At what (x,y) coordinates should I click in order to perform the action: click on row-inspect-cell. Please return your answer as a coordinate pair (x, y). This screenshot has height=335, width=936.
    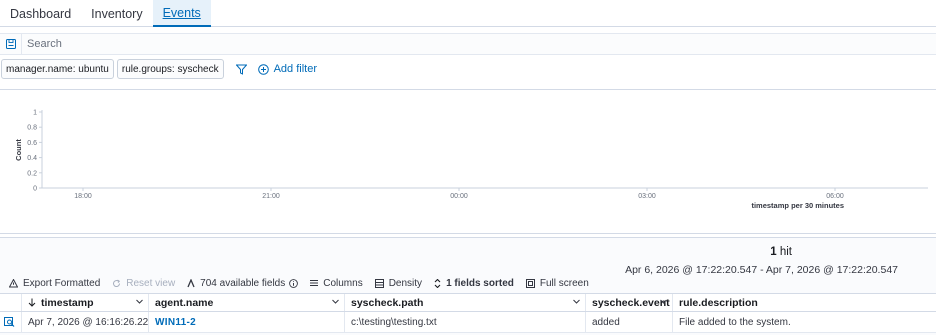
    Looking at the image, I should click on (11, 322).